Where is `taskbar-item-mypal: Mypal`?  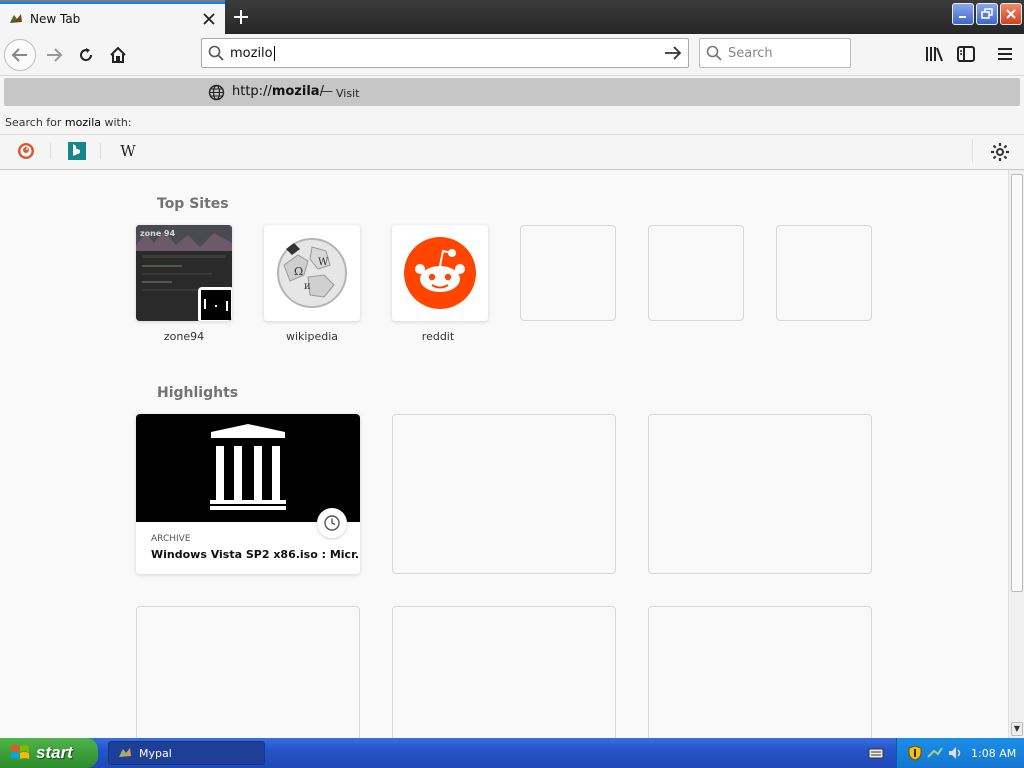 taskbar-item-mypal: Mypal is located at coordinates (186, 753).